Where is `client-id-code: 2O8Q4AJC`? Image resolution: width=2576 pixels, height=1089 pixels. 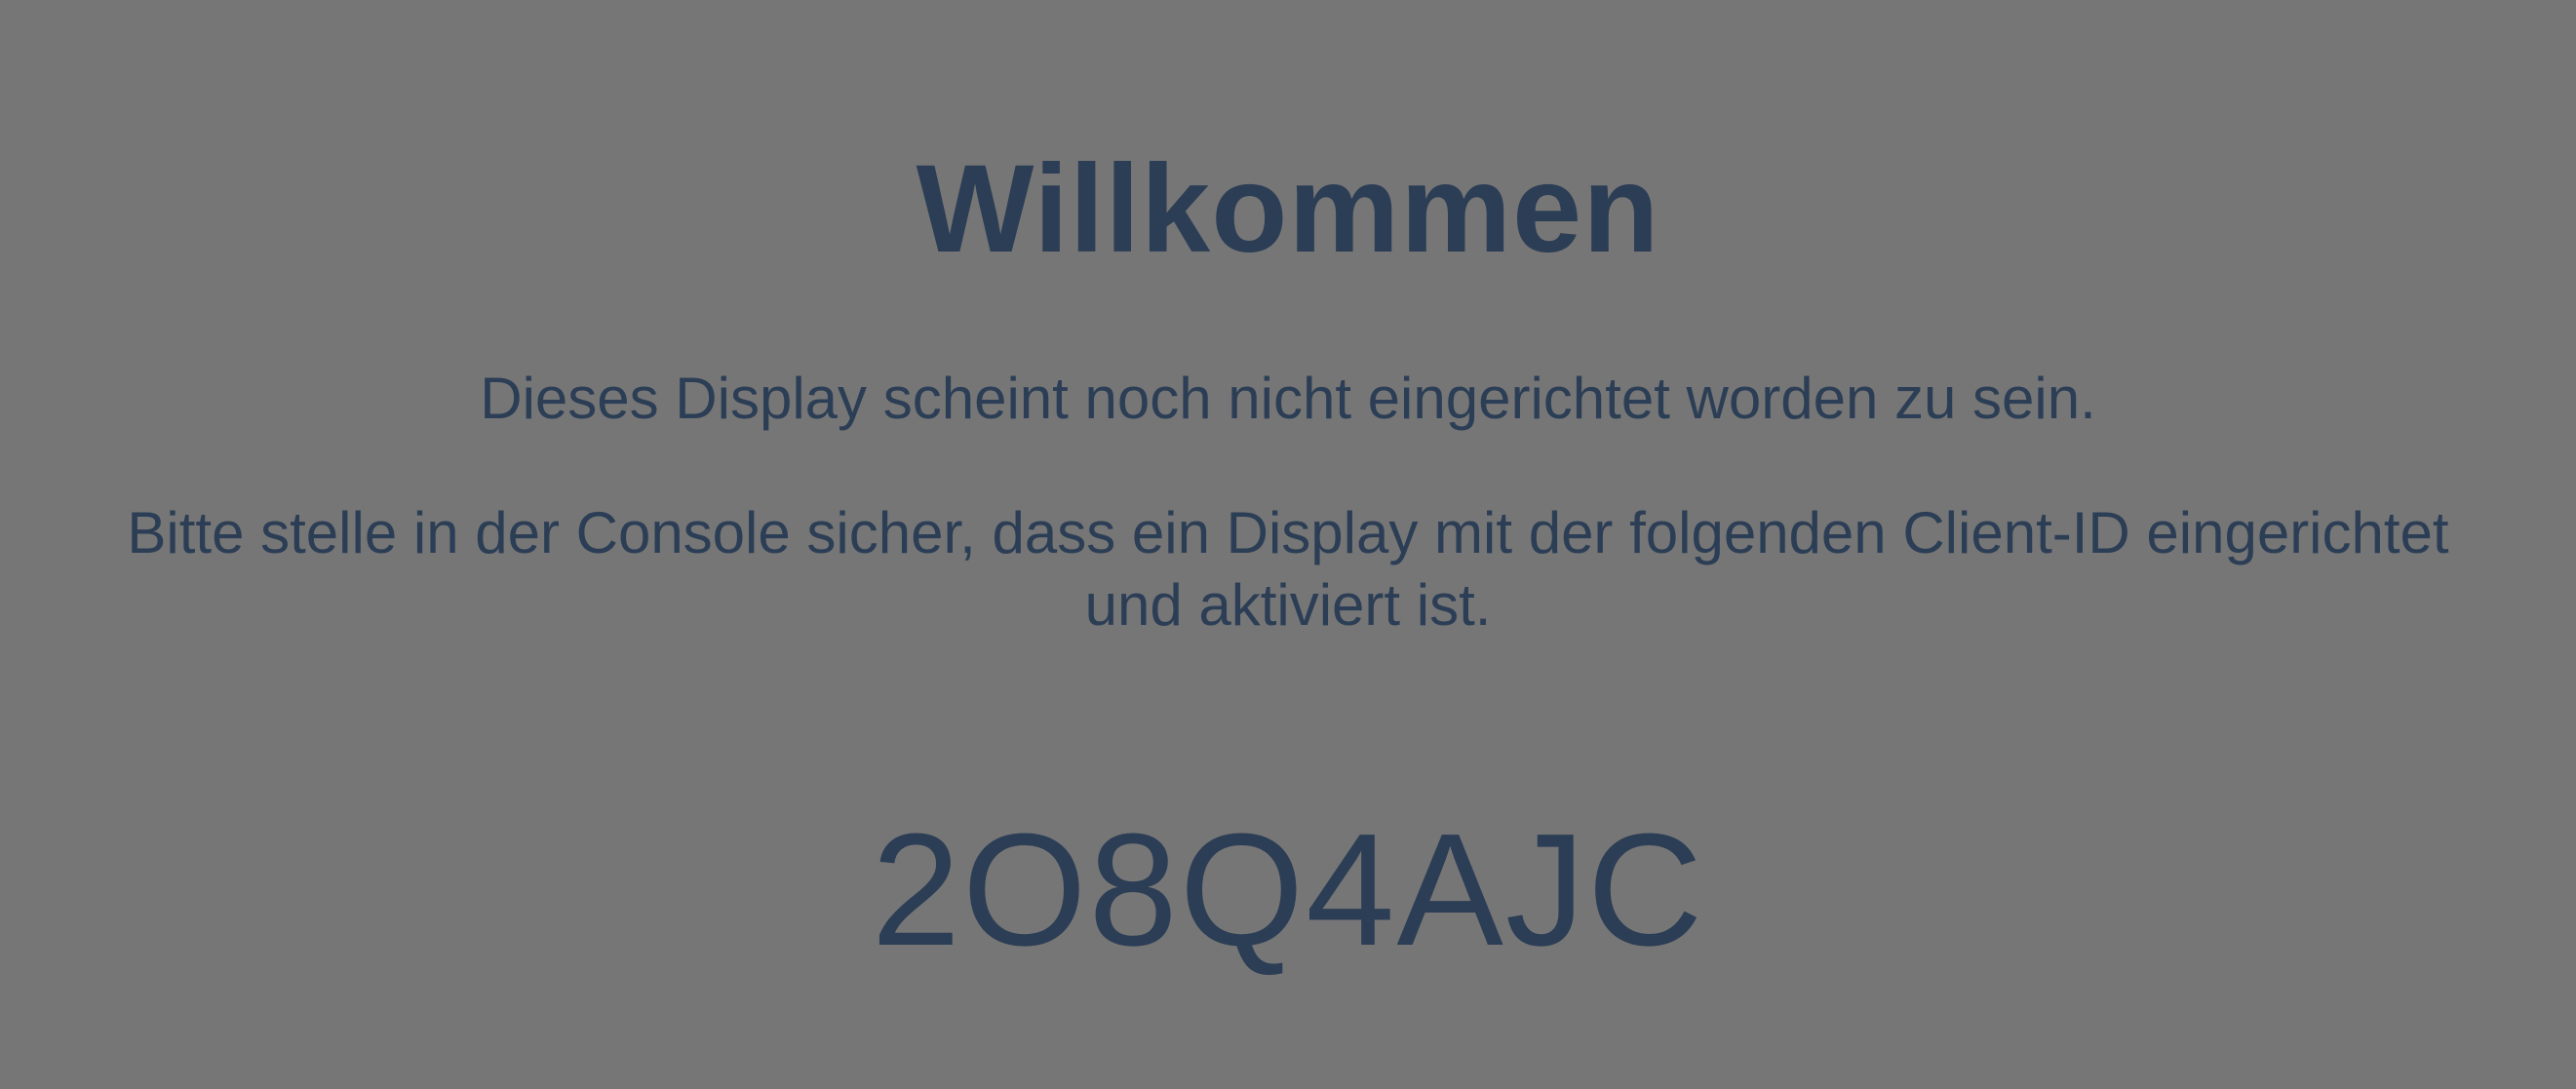 client-id-code: 2O8Q4AJC is located at coordinates (1288, 889).